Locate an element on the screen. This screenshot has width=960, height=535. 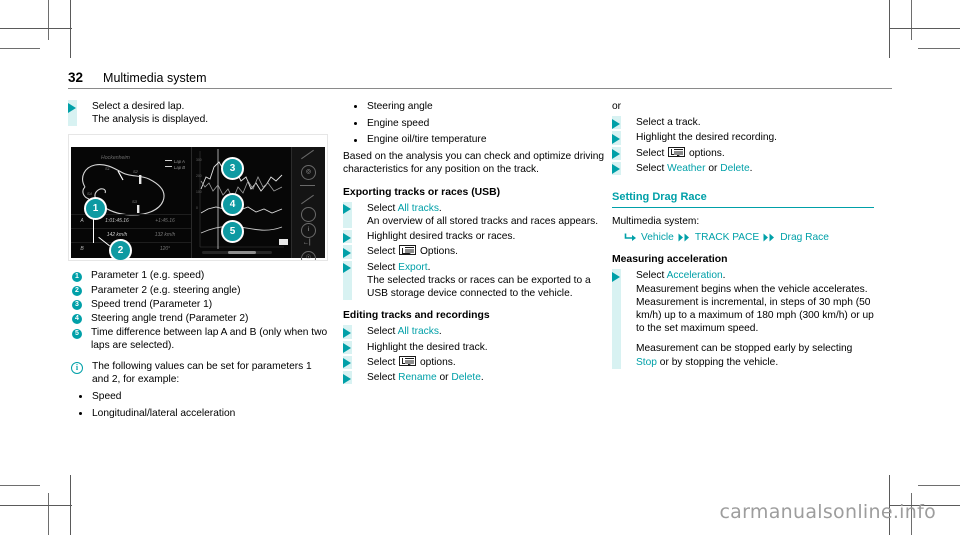
breadcrumb-item-track-pace: TRACK PACE is located at coordinates (727, 237).